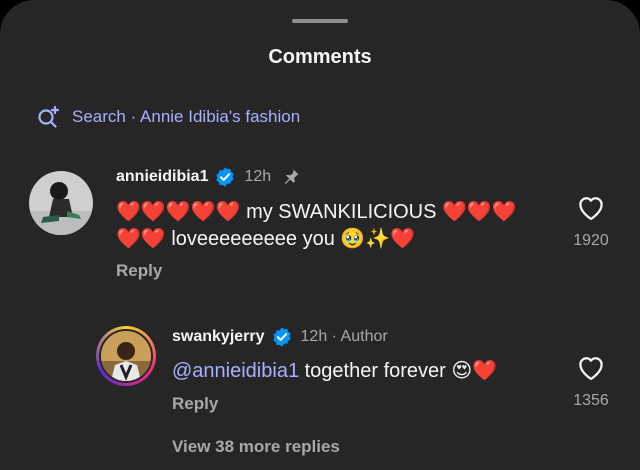 This screenshot has width=640, height=470. I want to click on sheet-title: Comments, so click(320, 57).